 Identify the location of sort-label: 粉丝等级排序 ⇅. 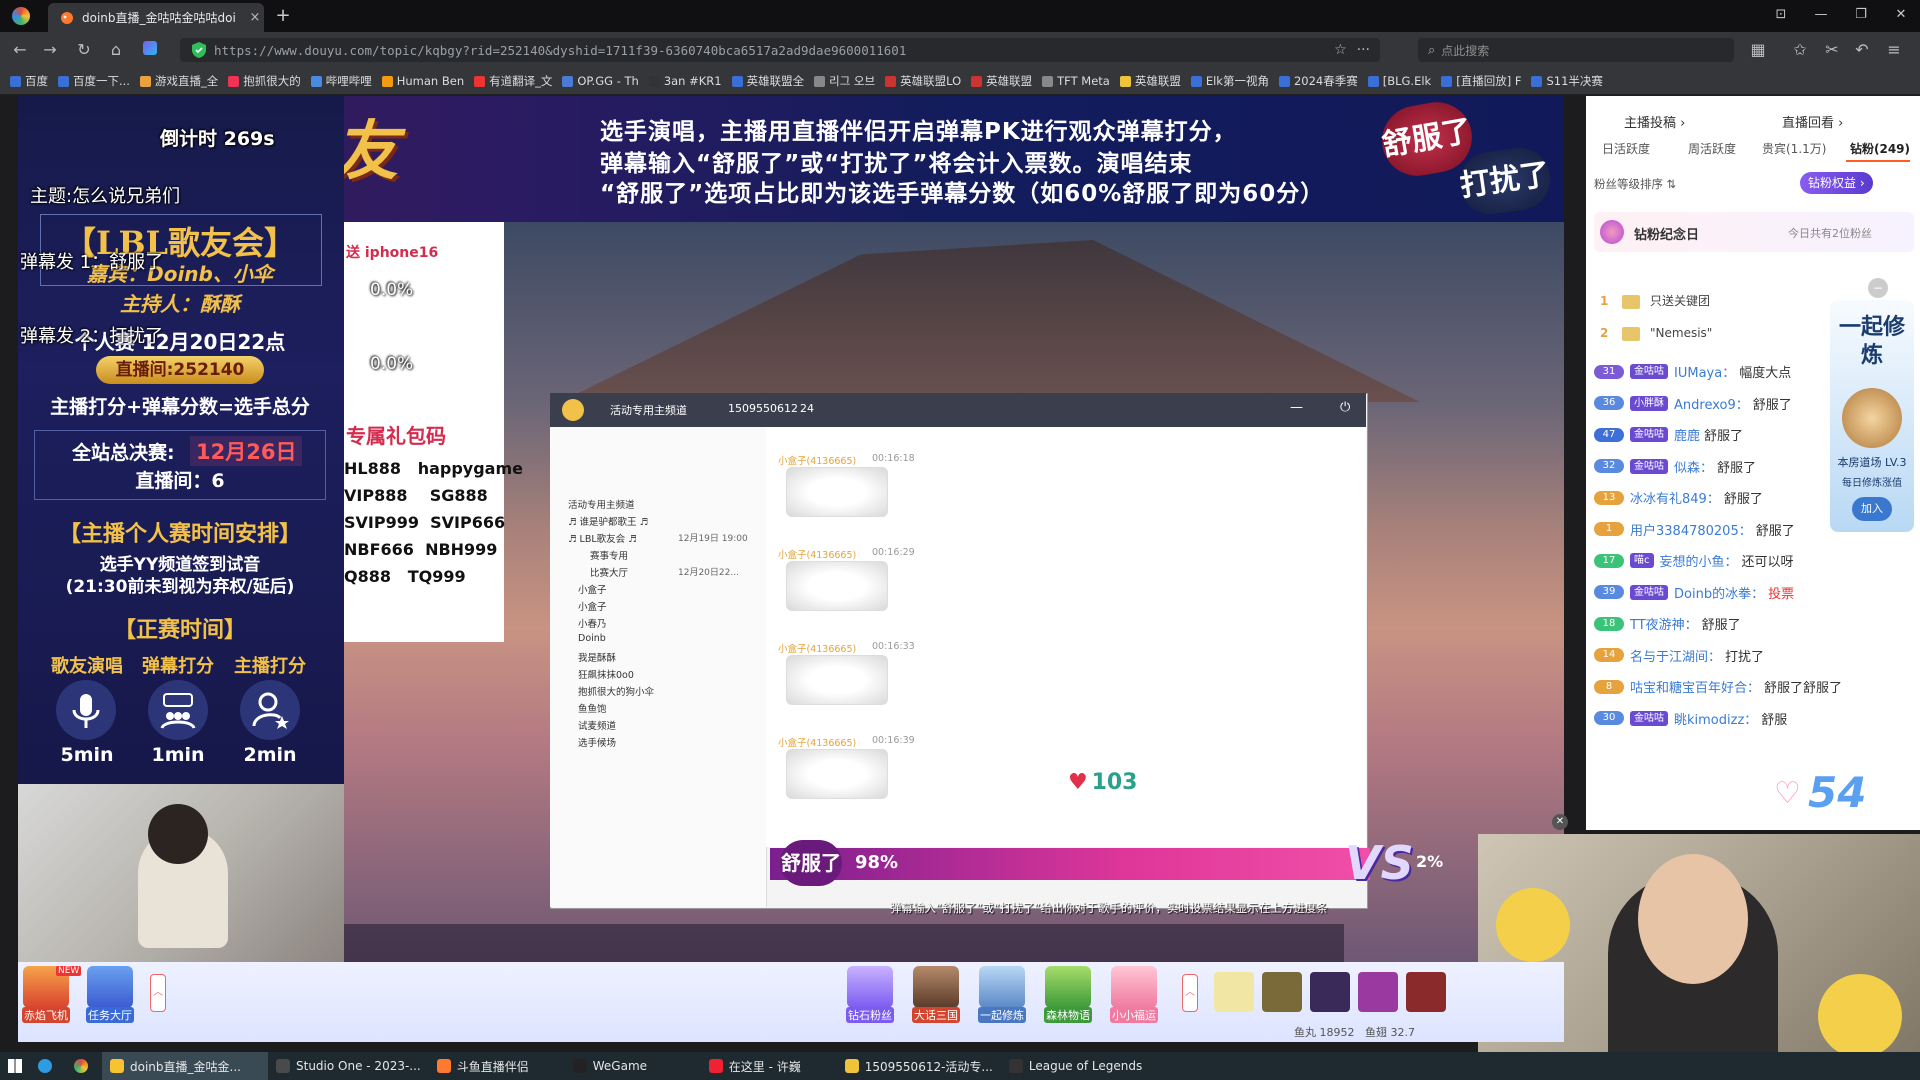
(1635, 184).